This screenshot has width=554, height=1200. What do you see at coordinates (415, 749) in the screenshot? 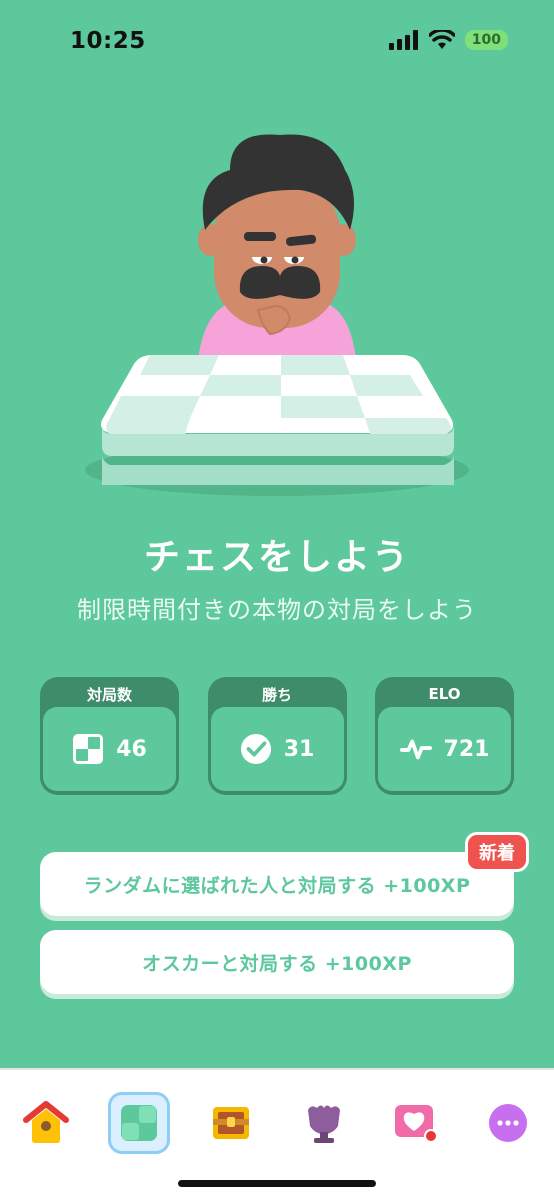
I see `pulse-icon` at bounding box center [415, 749].